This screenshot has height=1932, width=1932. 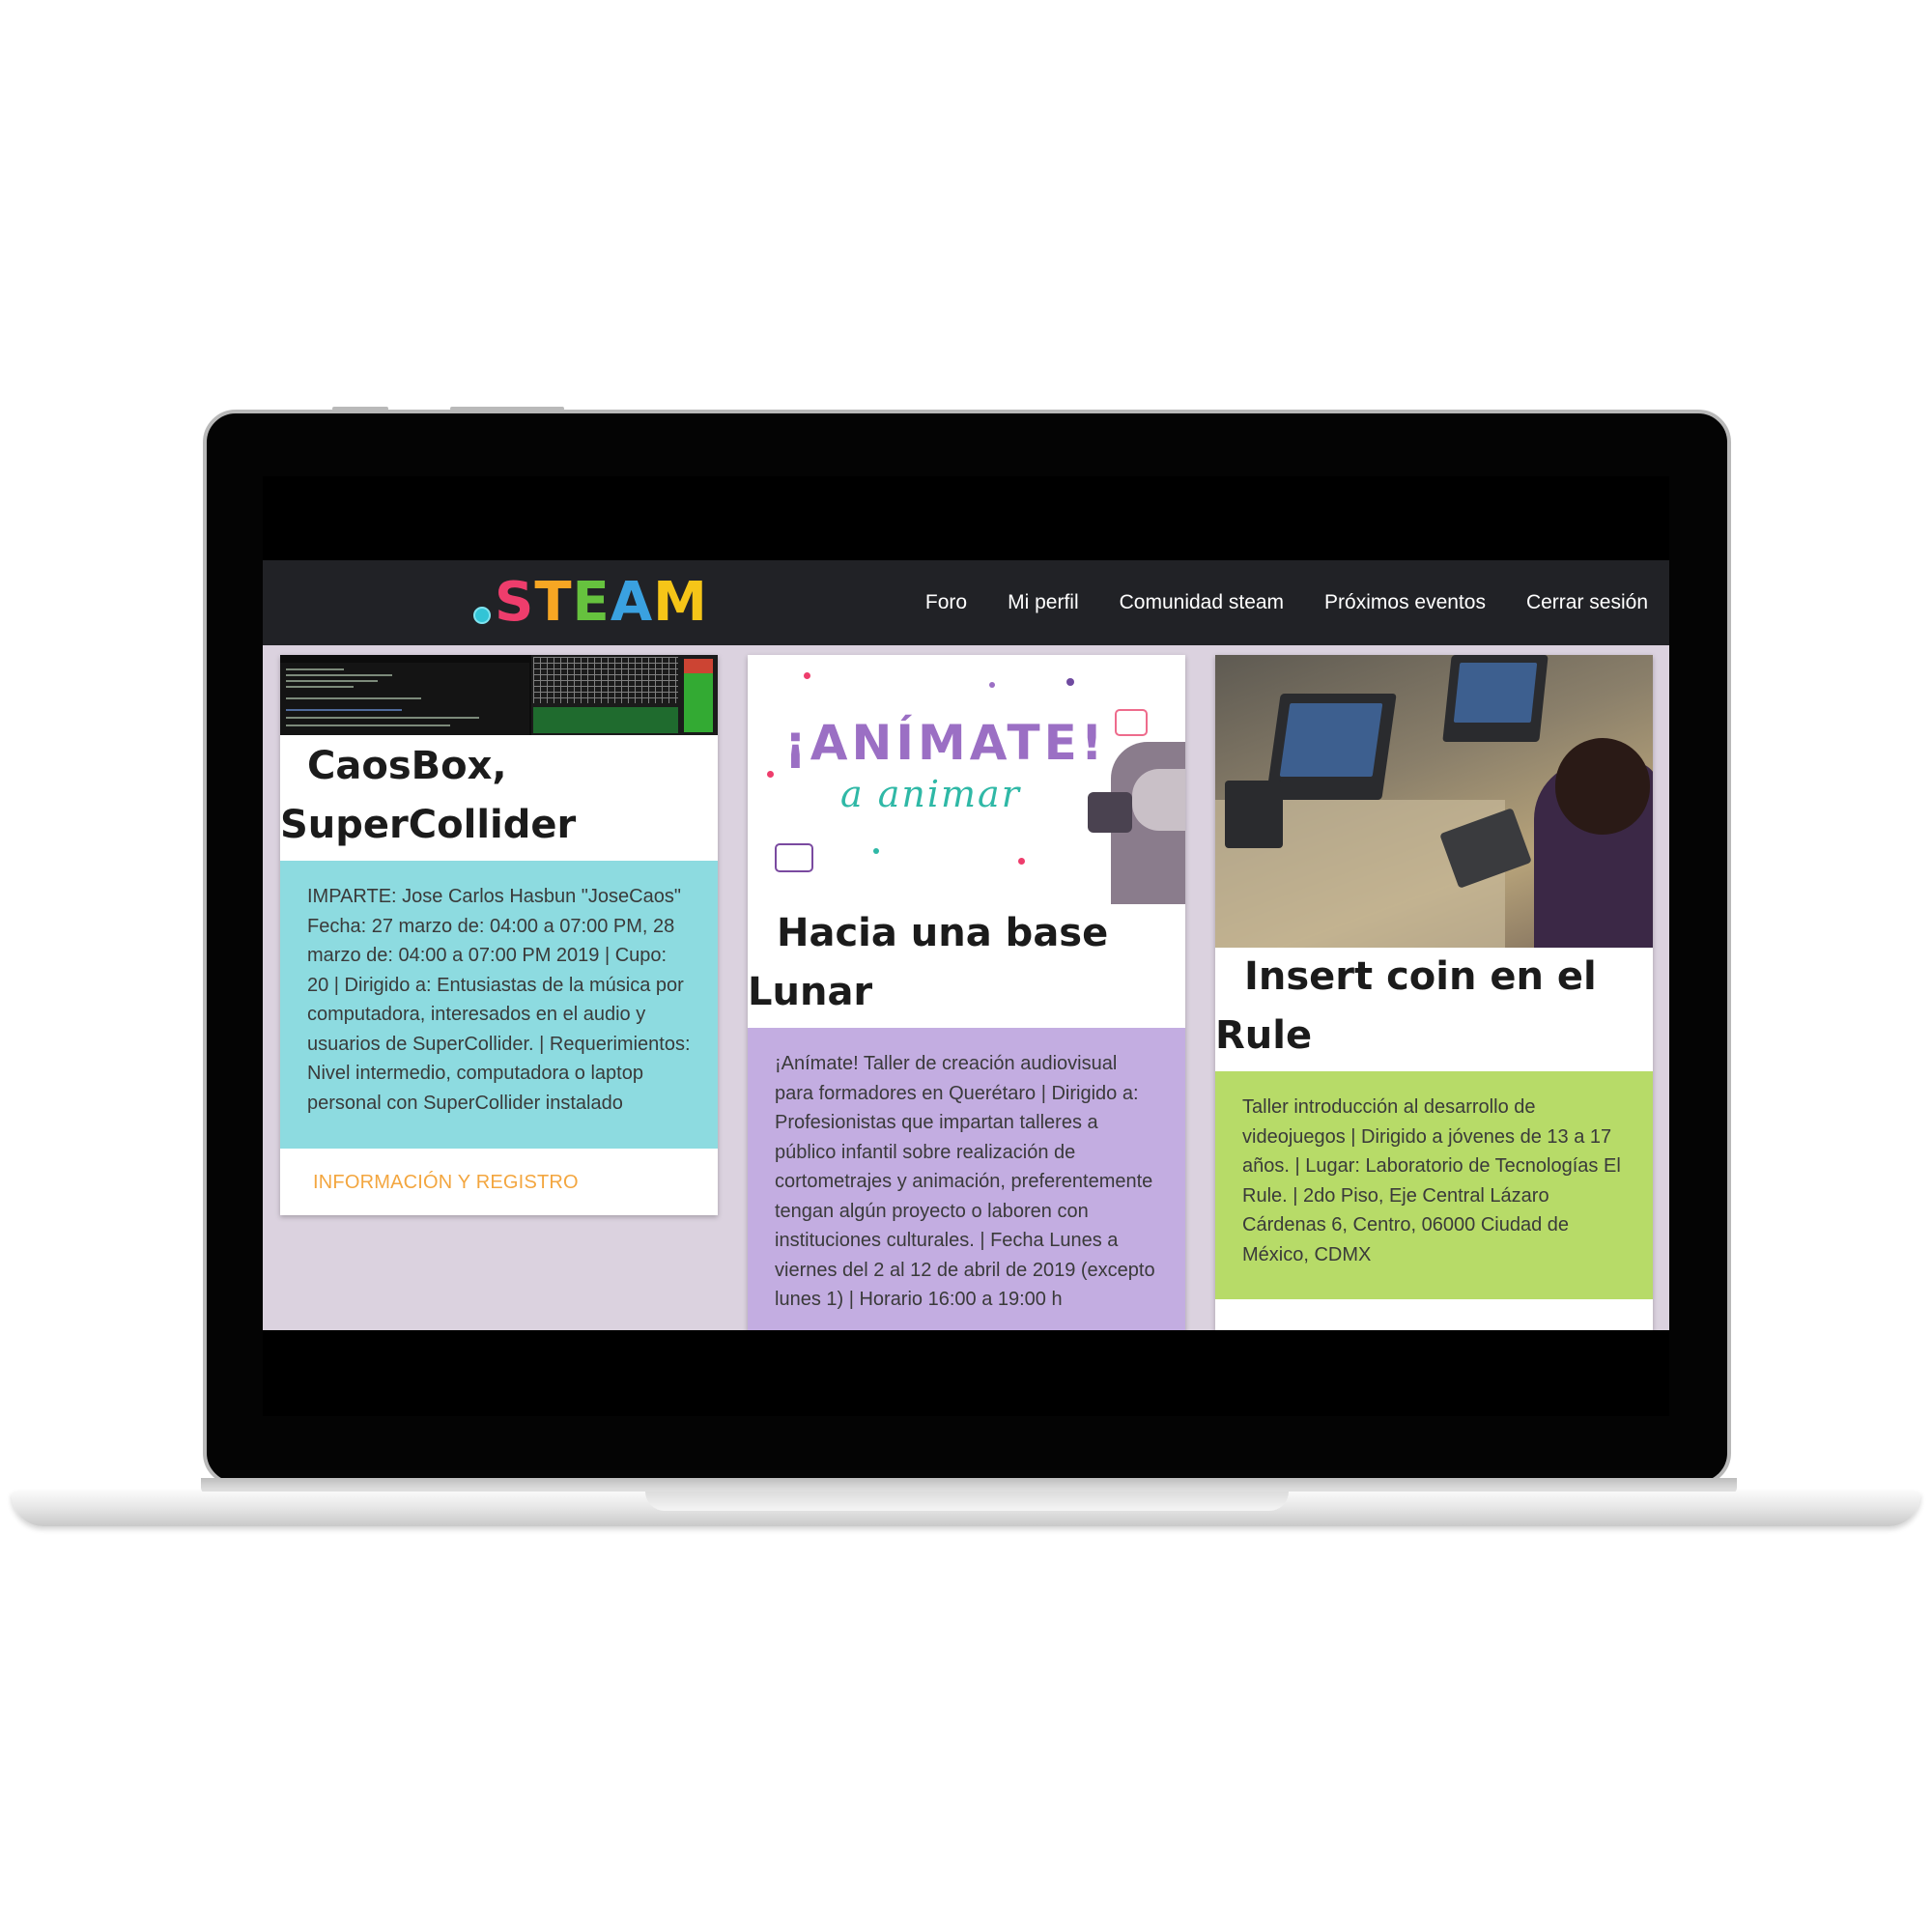 What do you see at coordinates (1110, 812) in the screenshot?
I see `camera-icon` at bounding box center [1110, 812].